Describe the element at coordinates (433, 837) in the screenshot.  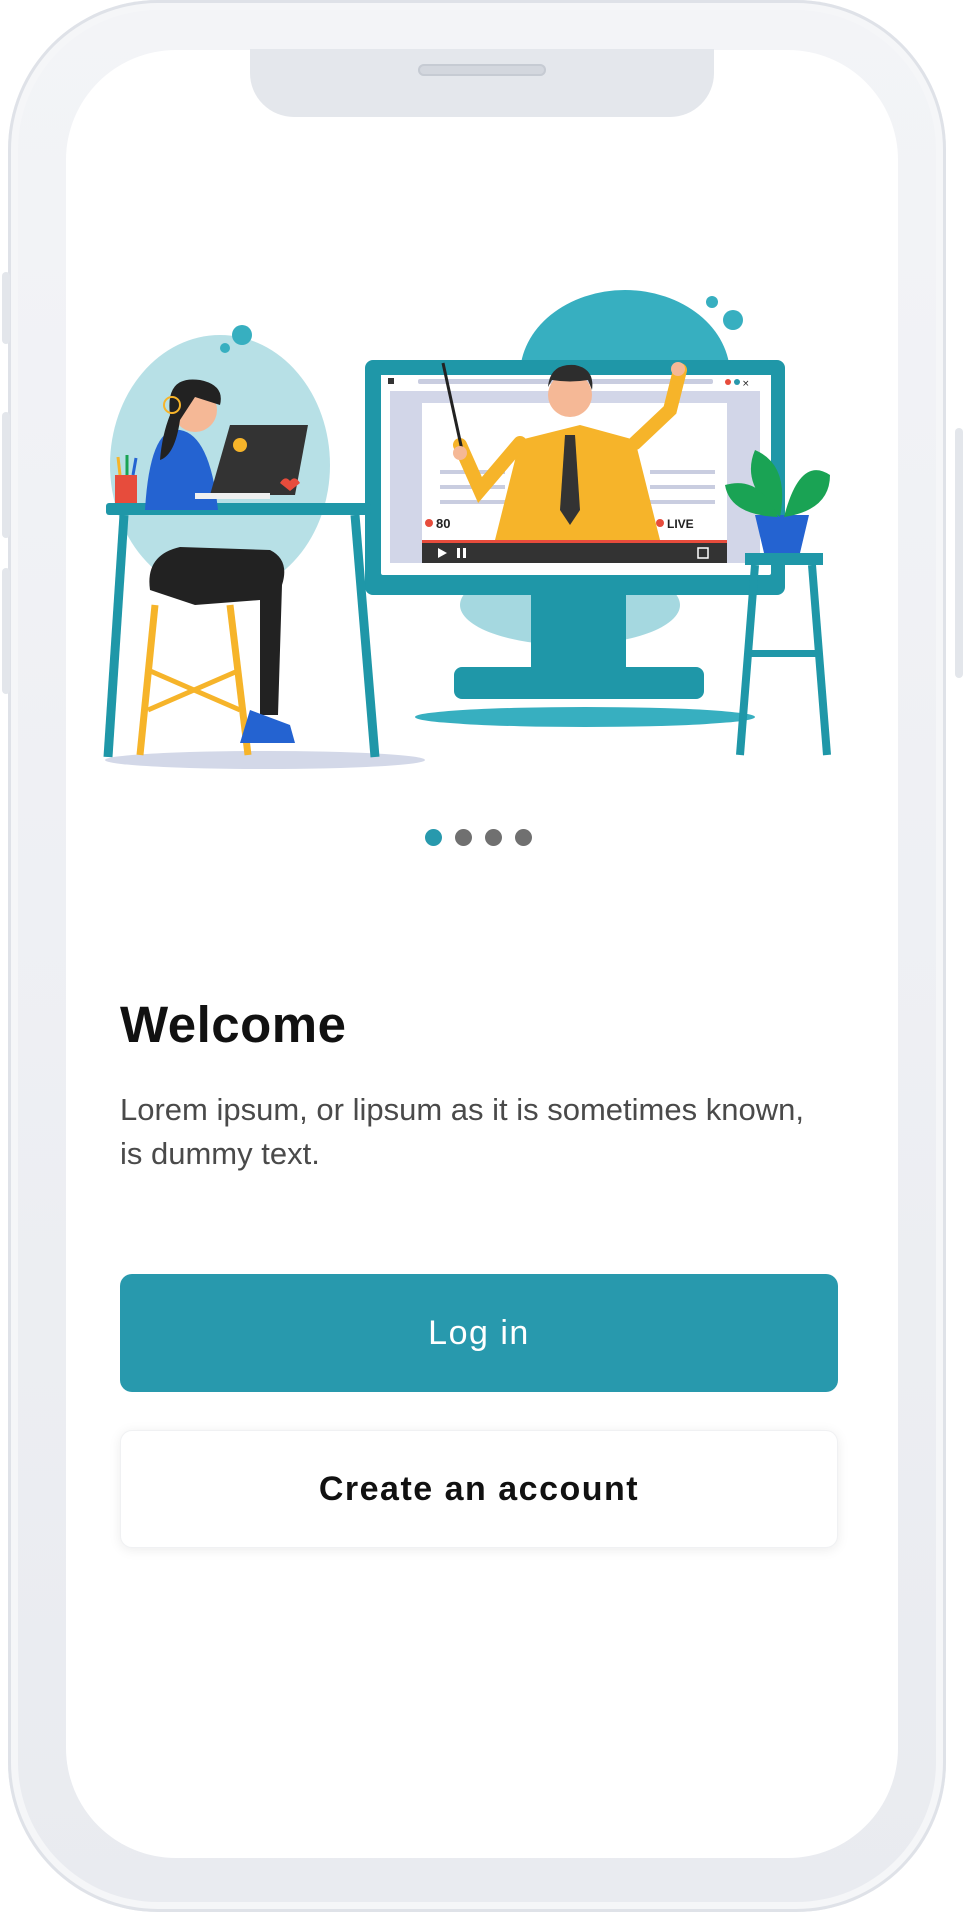
I see `pager-dot-active` at that location.